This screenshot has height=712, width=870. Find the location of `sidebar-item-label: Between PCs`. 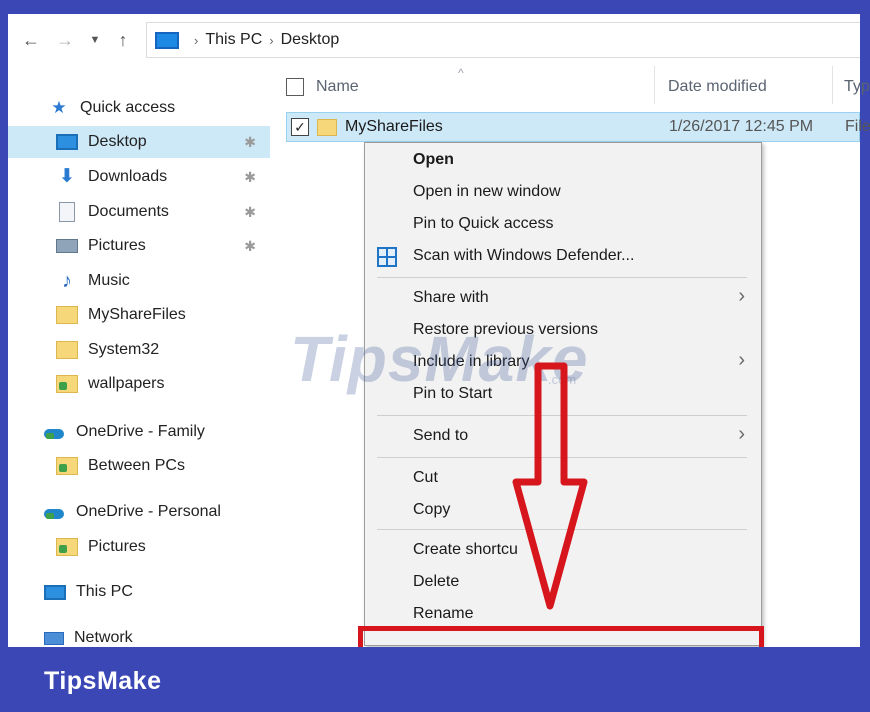

sidebar-item-label: Between PCs is located at coordinates (136, 465).